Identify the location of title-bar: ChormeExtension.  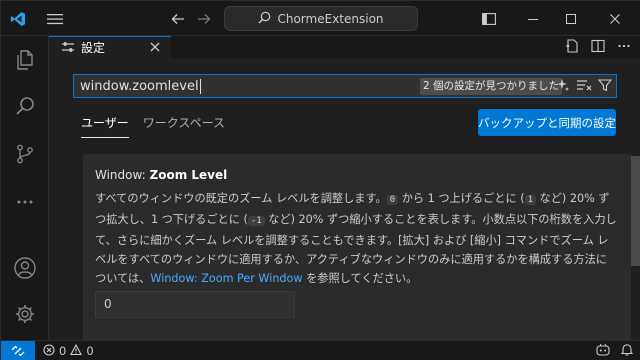
(320, 18).